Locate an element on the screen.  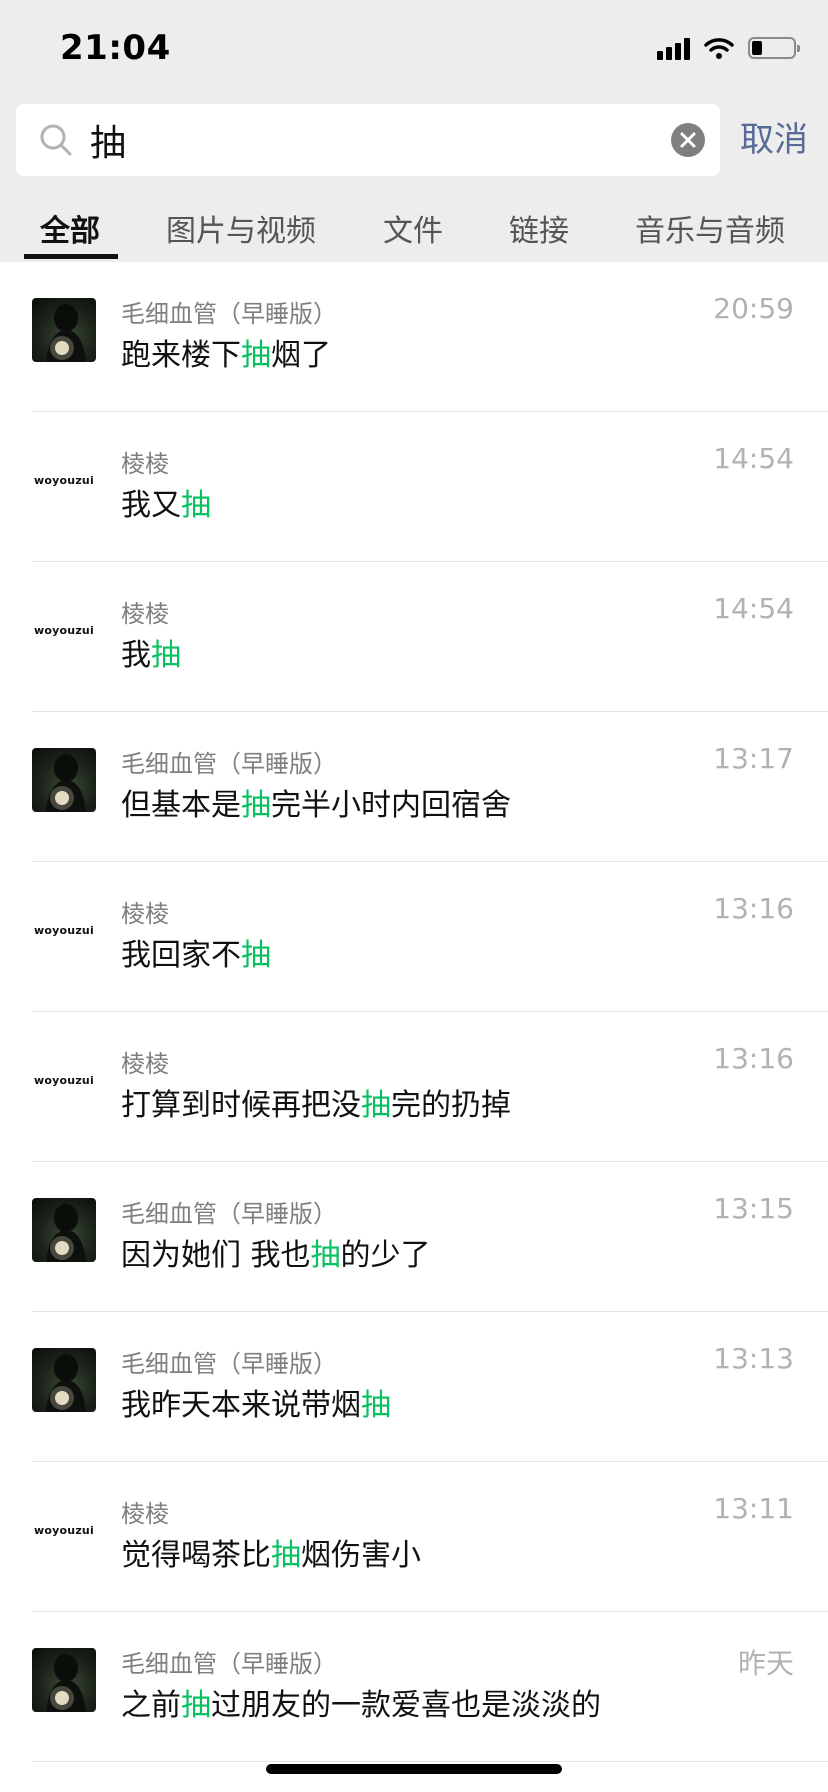
message-text-before: 打算到时候再把没 is located at coordinates (241, 1105).